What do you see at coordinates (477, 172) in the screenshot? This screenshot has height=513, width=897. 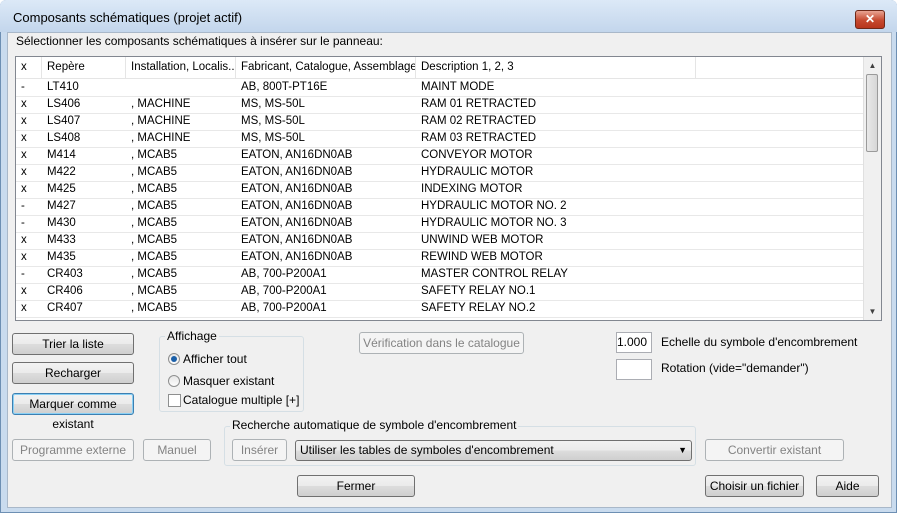 I see `row-description: HYDRAULIC MOTOR` at bounding box center [477, 172].